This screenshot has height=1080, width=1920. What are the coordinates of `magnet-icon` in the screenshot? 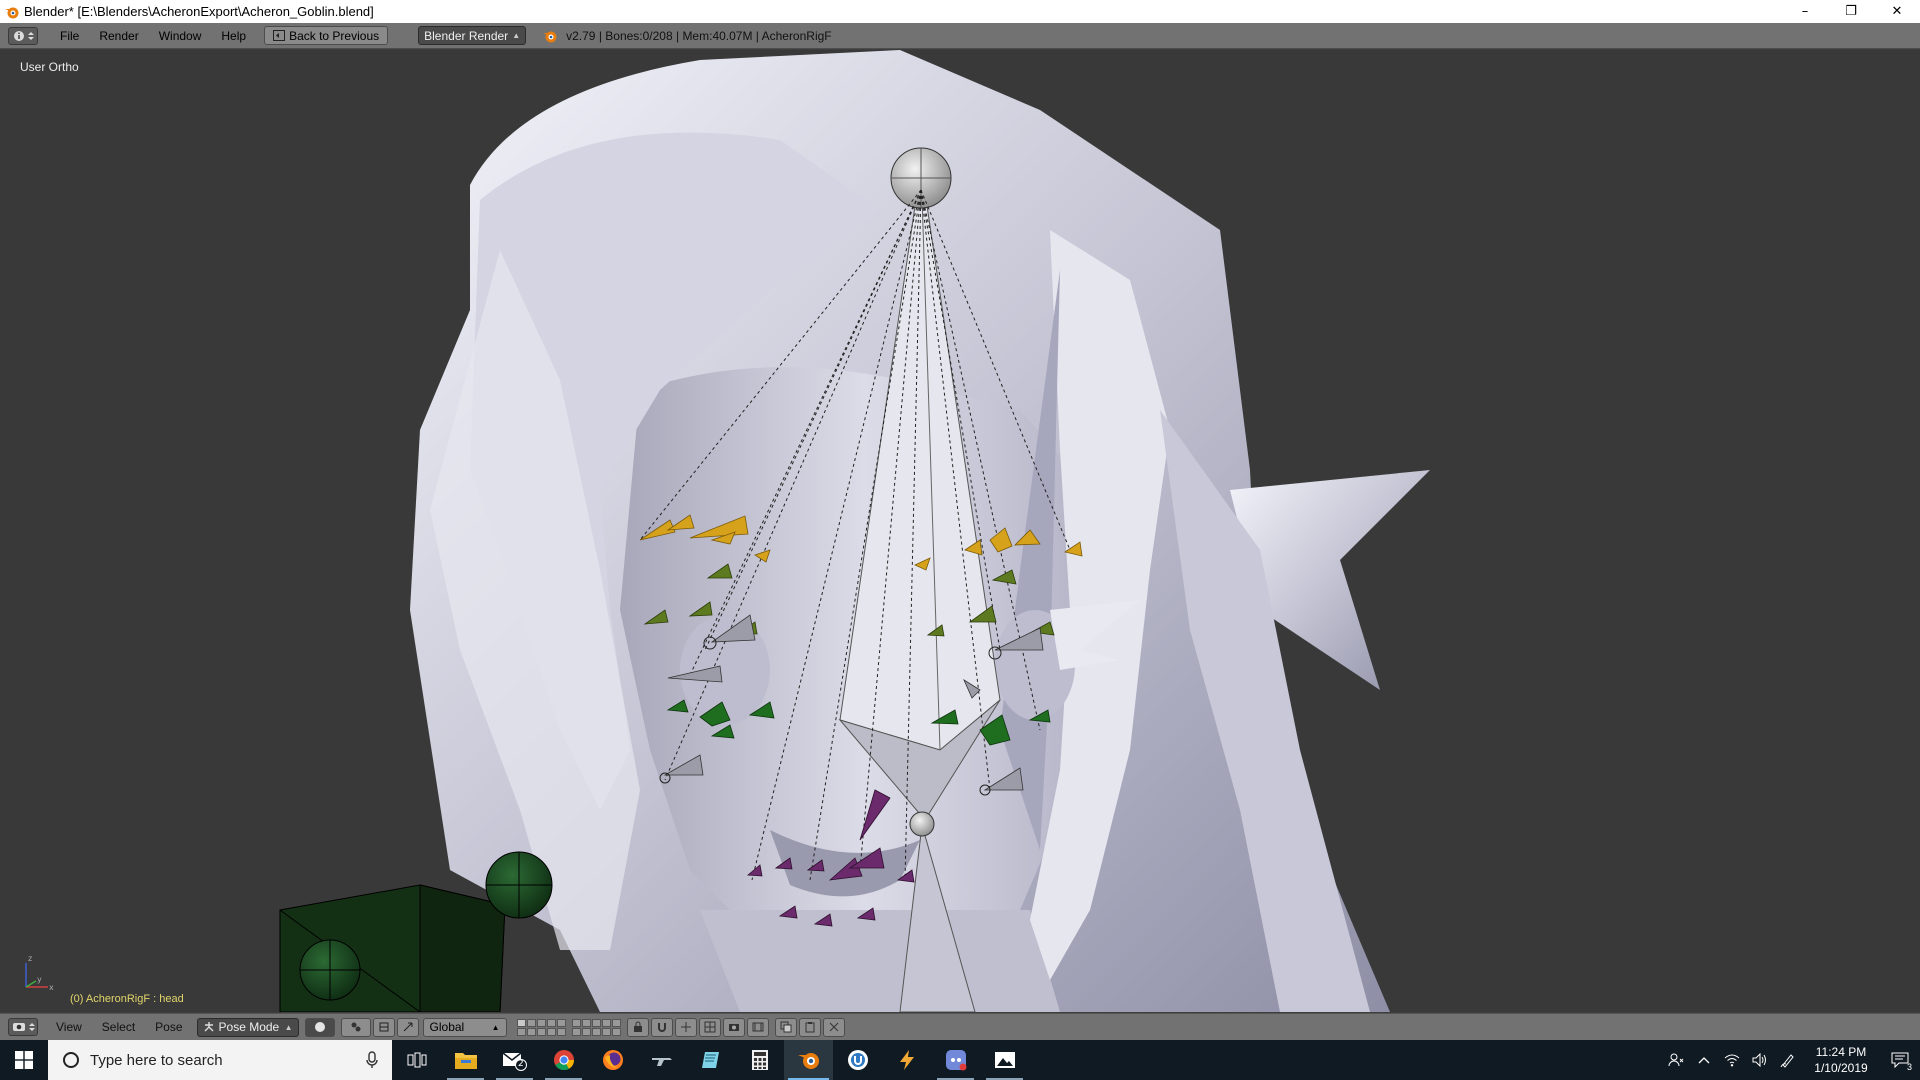 It's located at (661, 1027).